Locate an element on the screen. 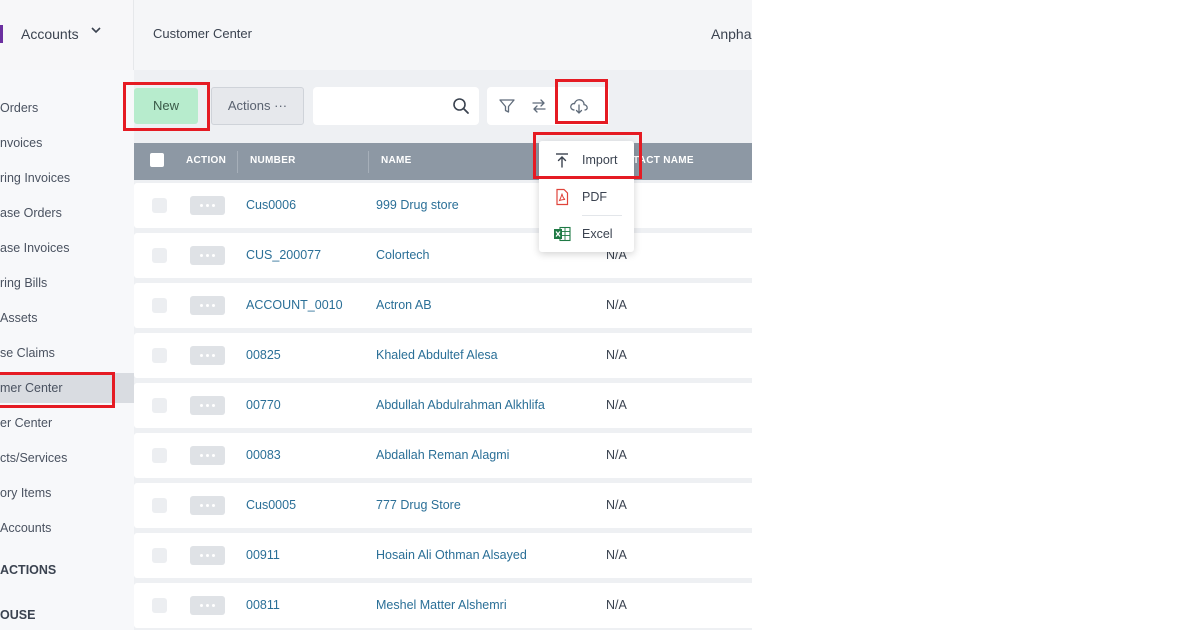 This screenshot has height=630, width=1200. sidebar-item-recurring-invoices: ring Invoices is located at coordinates (67, 178).